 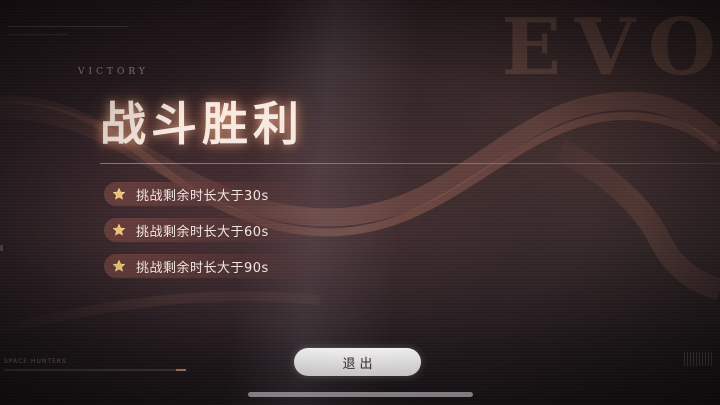 I want to click on evo-watermark: EVO, so click(x=610, y=47).